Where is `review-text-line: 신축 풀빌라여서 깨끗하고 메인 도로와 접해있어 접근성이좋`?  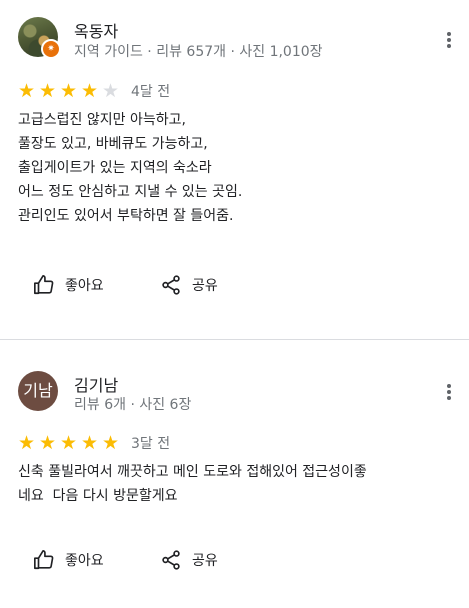
review-text-line: 신축 풀빌라여서 깨끗하고 메인 도로와 접해있어 접근성이좋 is located at coordinates (192, 472).